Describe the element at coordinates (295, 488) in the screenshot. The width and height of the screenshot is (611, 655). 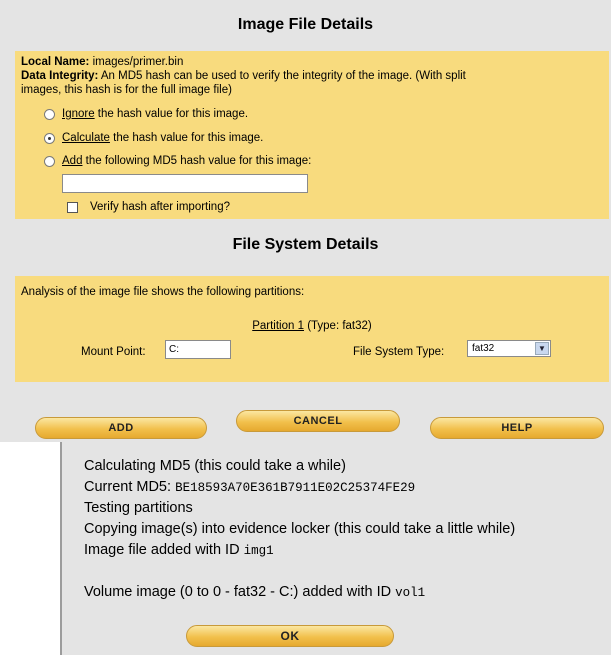
I see `current-md5-value: BE18593A70E361B7911E02C25374FE29` at that location.